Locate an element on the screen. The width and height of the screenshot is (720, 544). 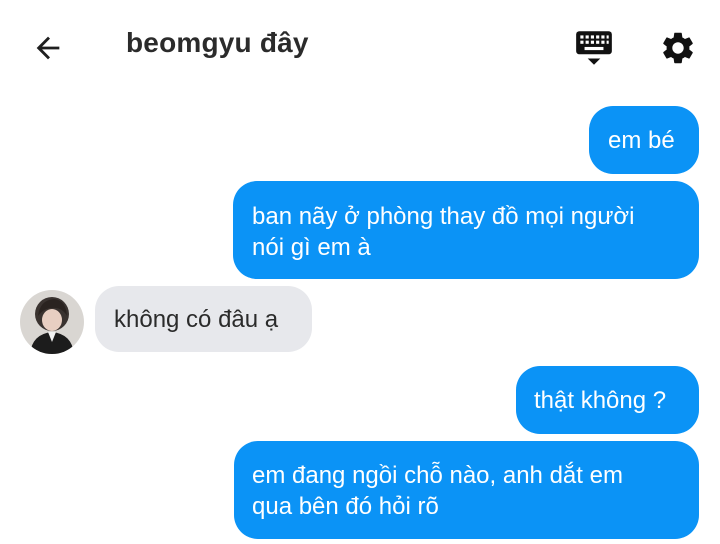
arrow-back-icon is located at coordinates (48, 48).